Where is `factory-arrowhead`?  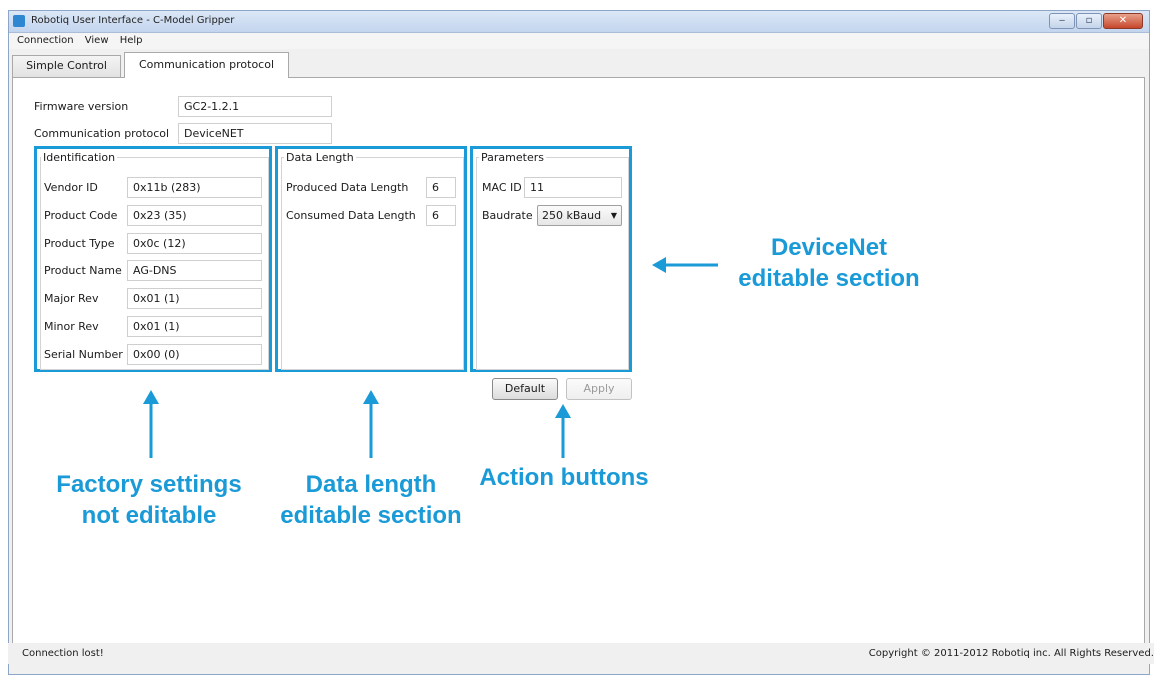 factory-arrowhead is located at coordinates (151, 397).